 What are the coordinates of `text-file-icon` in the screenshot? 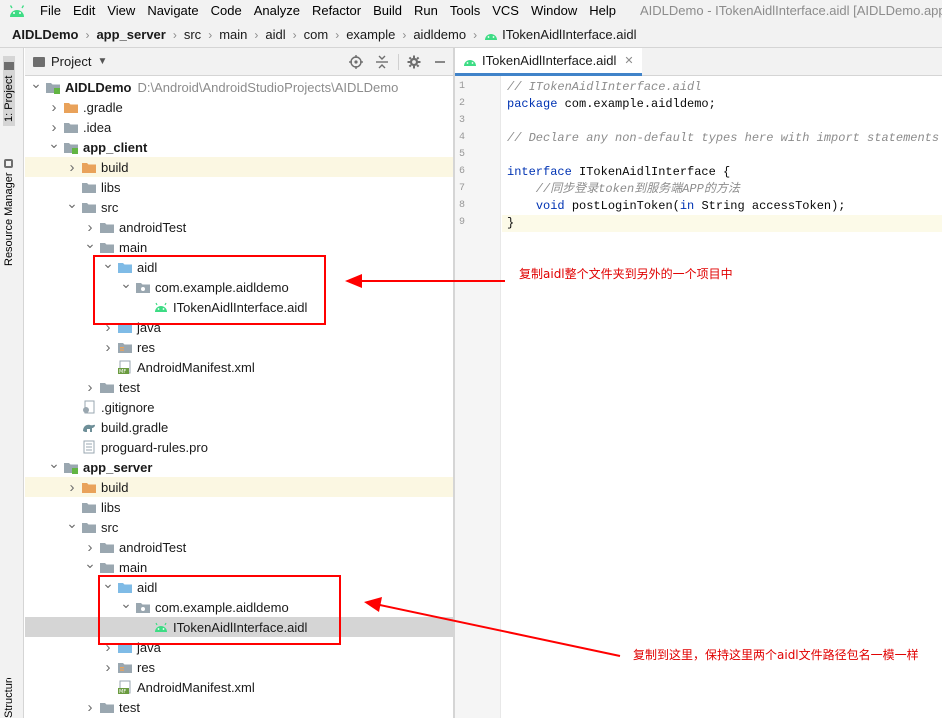 It's located at (89, 447).